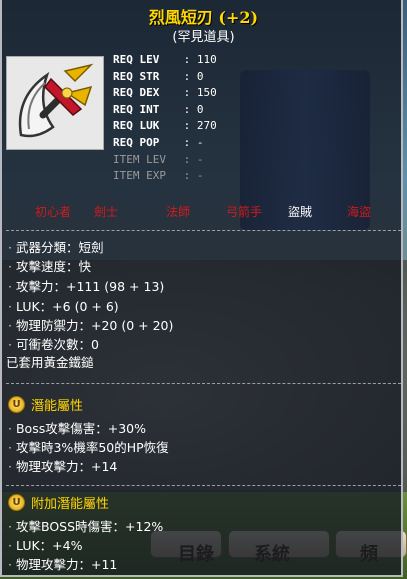 This screenshot has width=407, height=579. What do you see at coordinates (139, 159) in the screenshot?
I see `requirement-label: ITEM LEV` at bounding box center [139, 159].